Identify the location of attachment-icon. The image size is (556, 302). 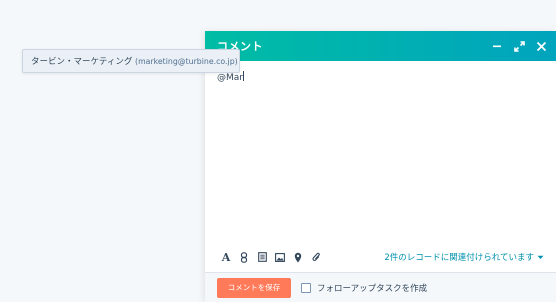
(316, 257).